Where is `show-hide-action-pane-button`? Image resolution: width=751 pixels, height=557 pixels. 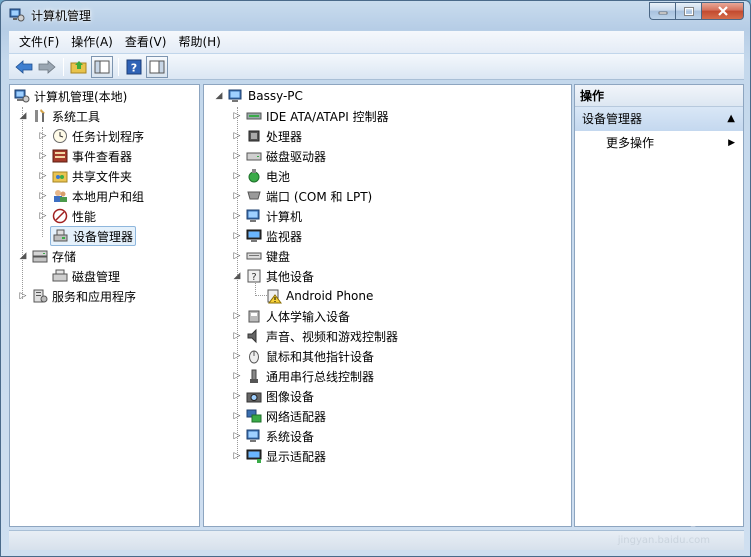 show-hide-action-pane-button is located at coordinates (157, 66).